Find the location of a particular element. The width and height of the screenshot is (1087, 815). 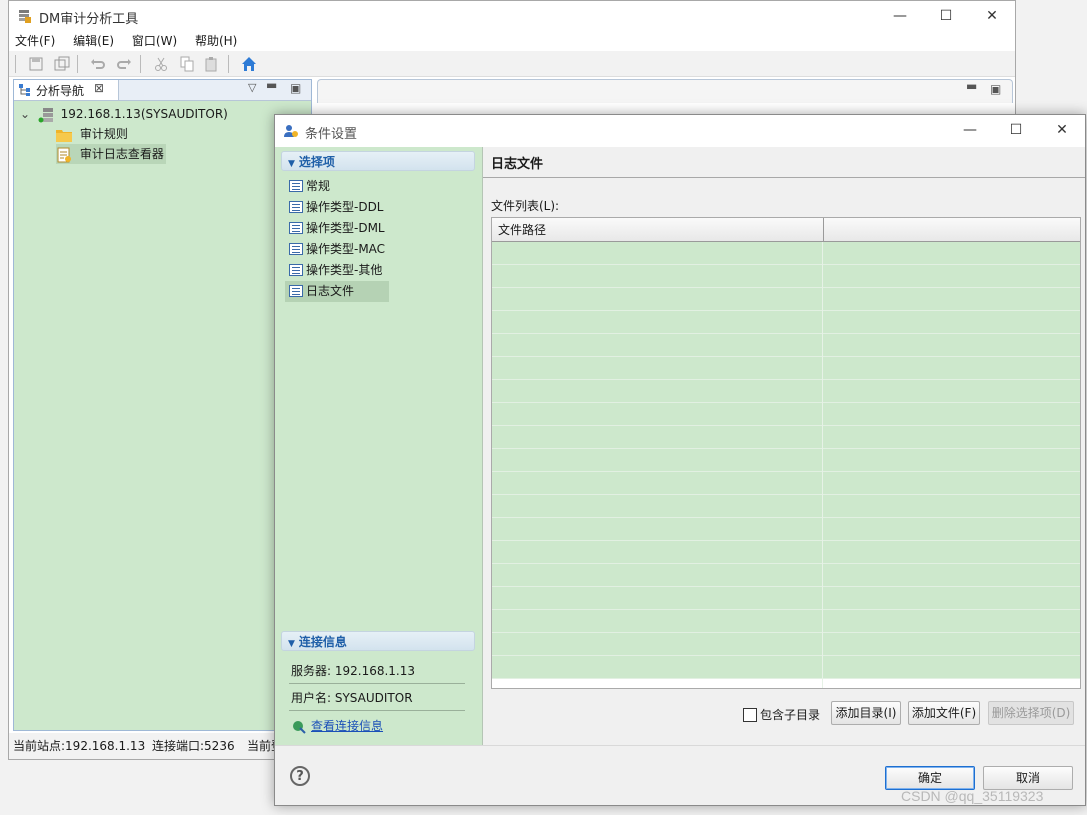

view-menu-icon: ▽ is located at coordinates (252, 87).